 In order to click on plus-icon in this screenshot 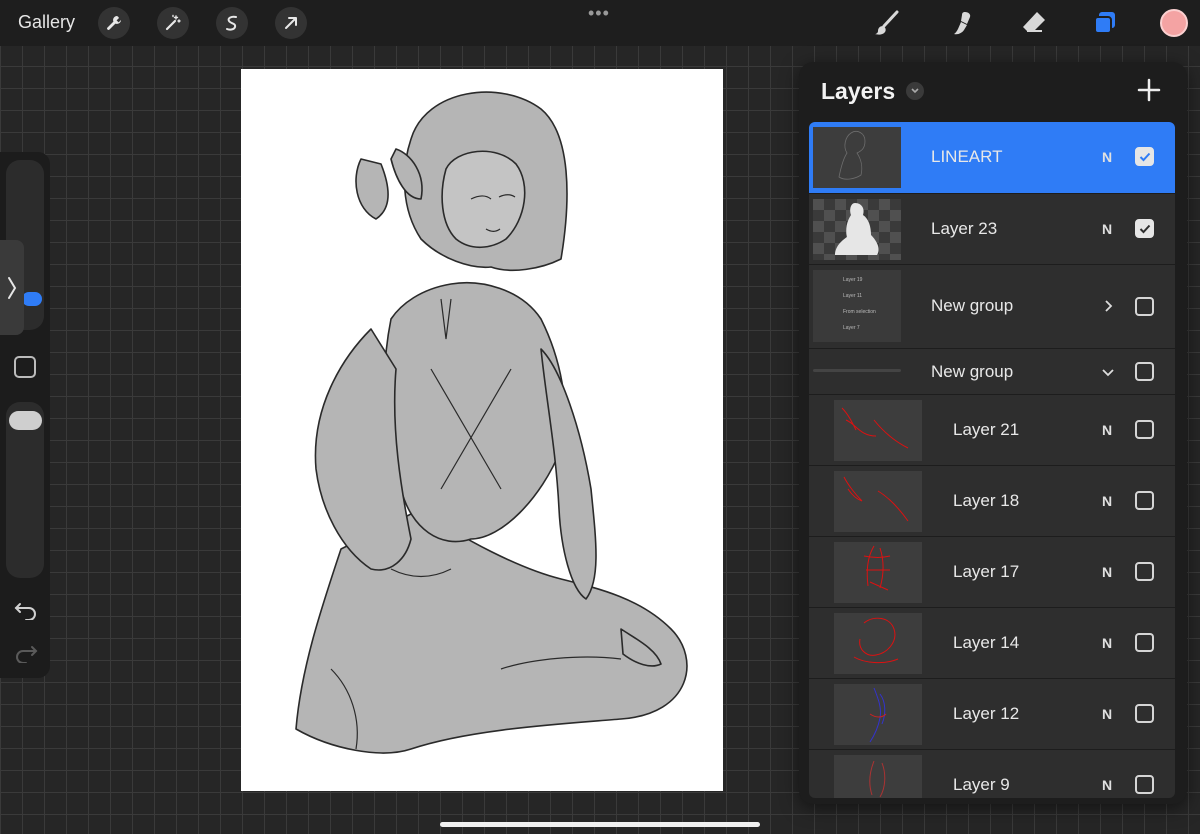, I will do `click(1149, 90)`.